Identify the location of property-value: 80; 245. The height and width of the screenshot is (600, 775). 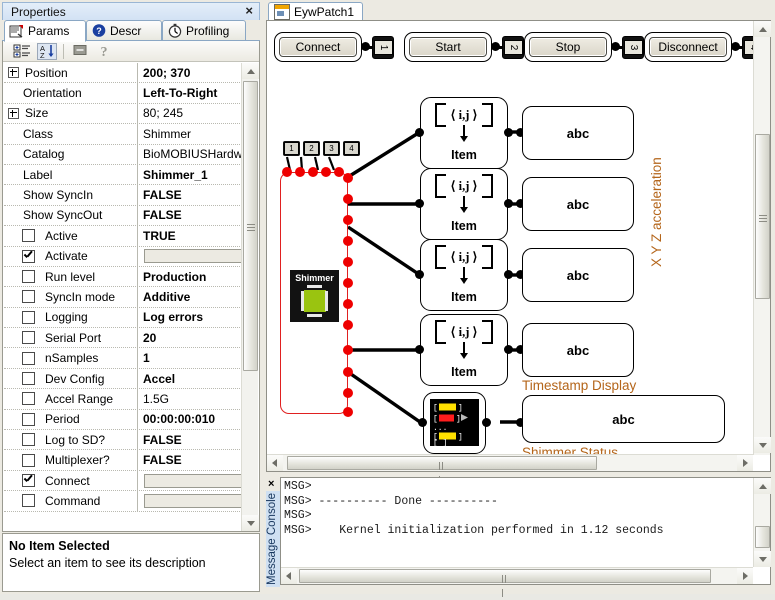
(190, 113).